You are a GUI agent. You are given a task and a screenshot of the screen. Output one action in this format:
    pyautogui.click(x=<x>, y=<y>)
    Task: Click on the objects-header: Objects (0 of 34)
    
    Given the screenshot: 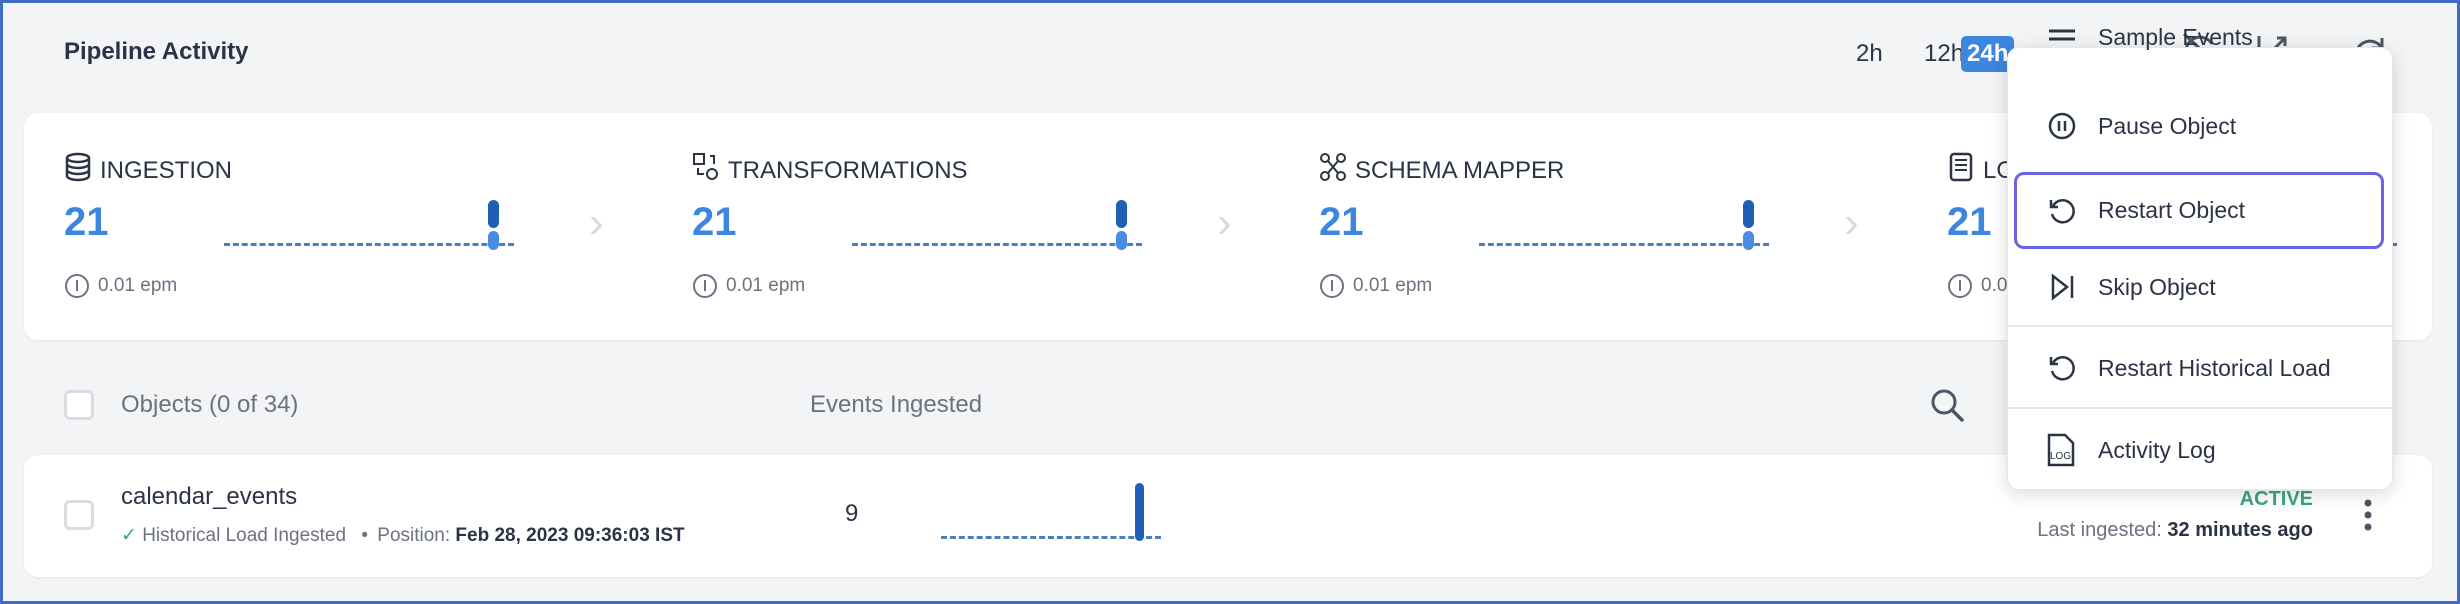 What is the action you would take?
    pyautogui.click(x=210, y=404)
    